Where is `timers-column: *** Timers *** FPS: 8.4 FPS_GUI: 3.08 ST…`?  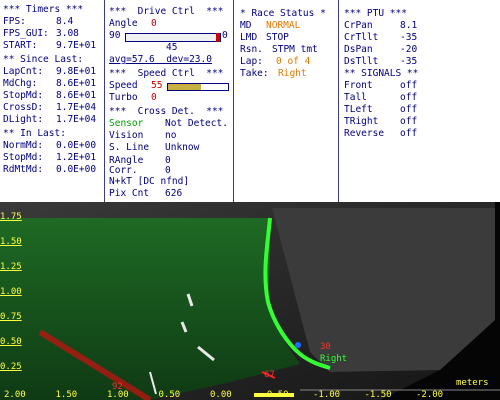
timers-column: *** Timers *** FPS: 8.4 FPS_GUI: 3.08 ST… is located at coordinates (52, 101).